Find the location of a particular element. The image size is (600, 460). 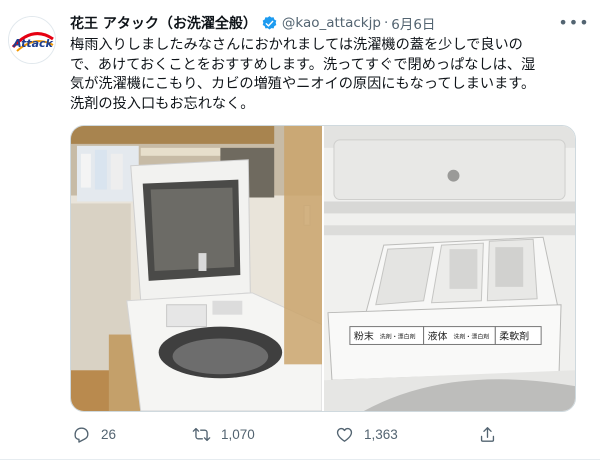

softener-label: 柔軟剤 is located at coordinates (514, 336).